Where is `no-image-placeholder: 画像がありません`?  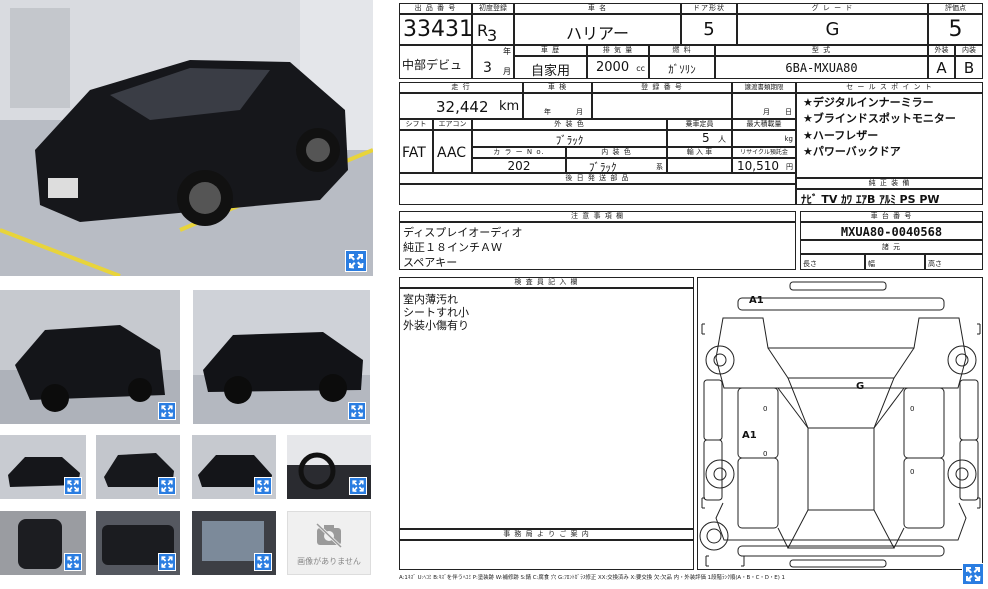 no-image-placeholder: 画像がありません is located at coordinates (329, 543).